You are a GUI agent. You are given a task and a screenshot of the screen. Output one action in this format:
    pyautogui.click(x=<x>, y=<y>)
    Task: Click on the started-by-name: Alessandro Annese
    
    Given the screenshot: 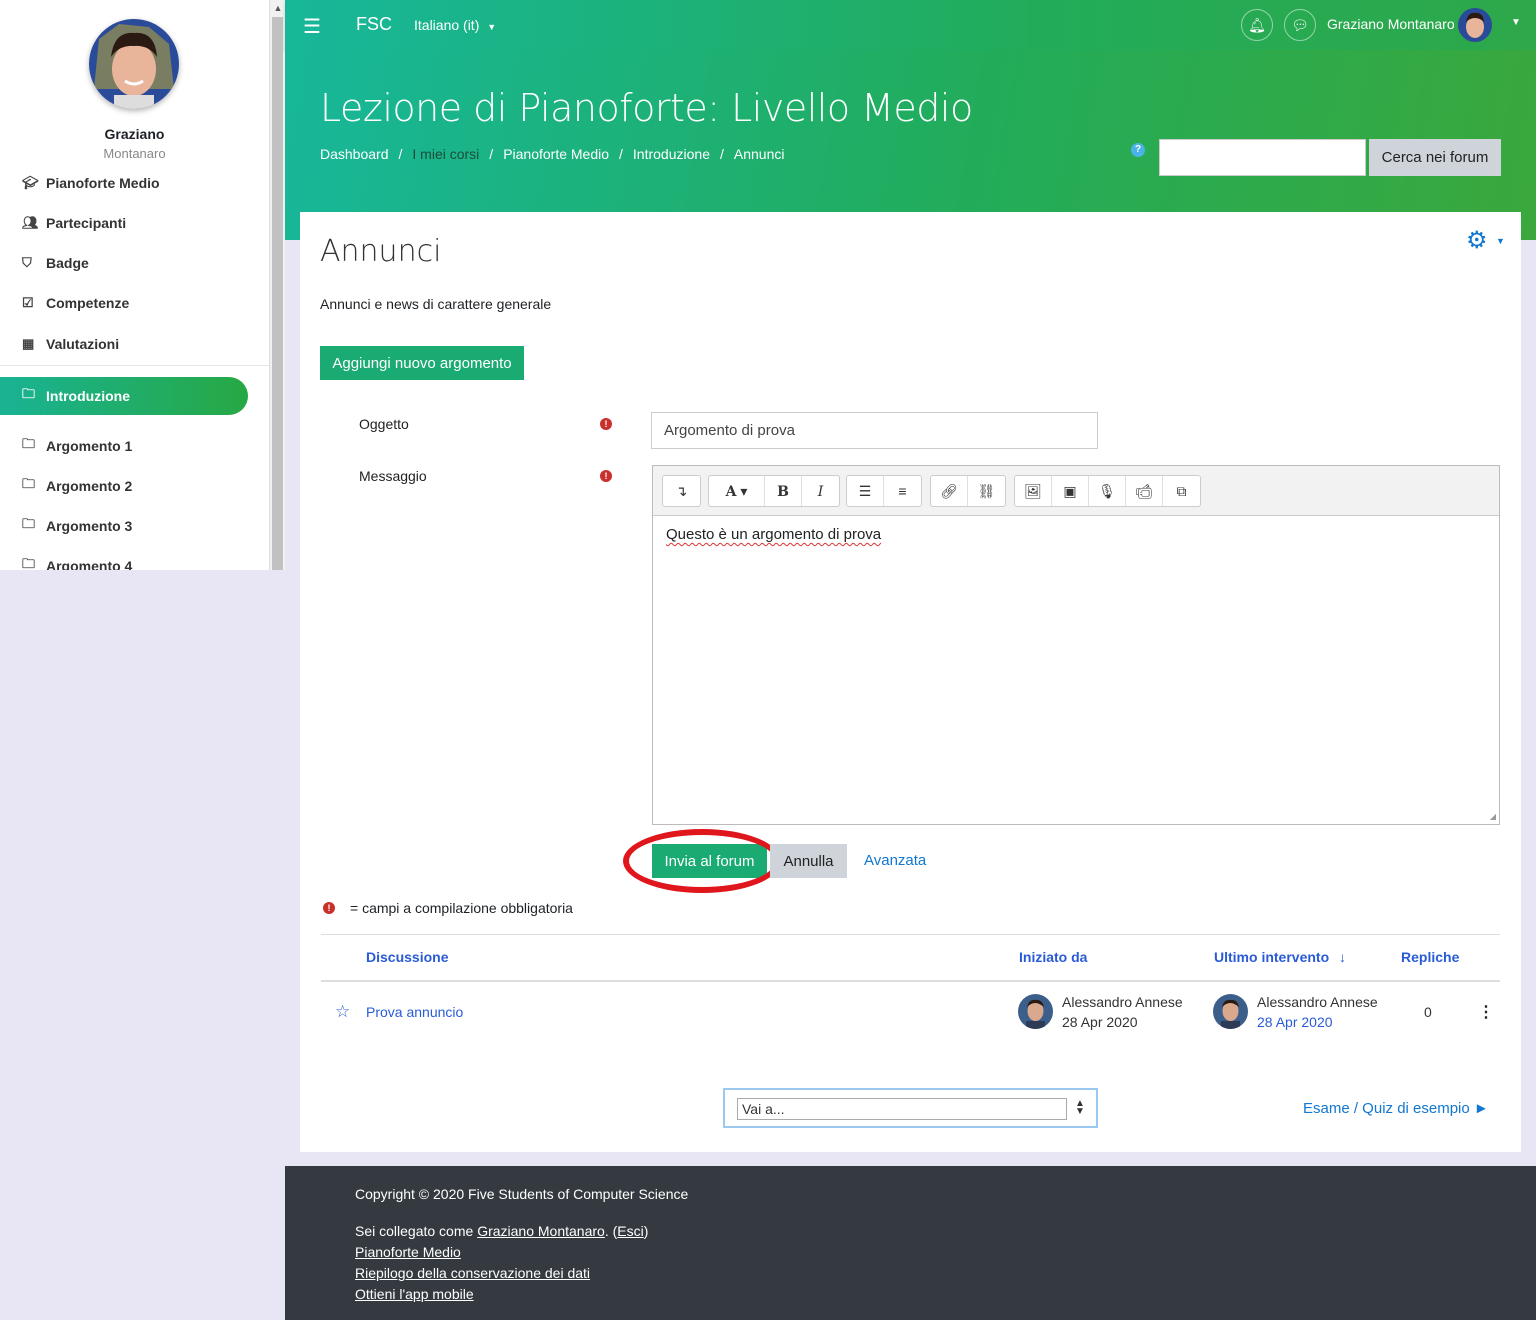 What is the action you would take?
    pyautogui.click(x=1122, y=1002)
    